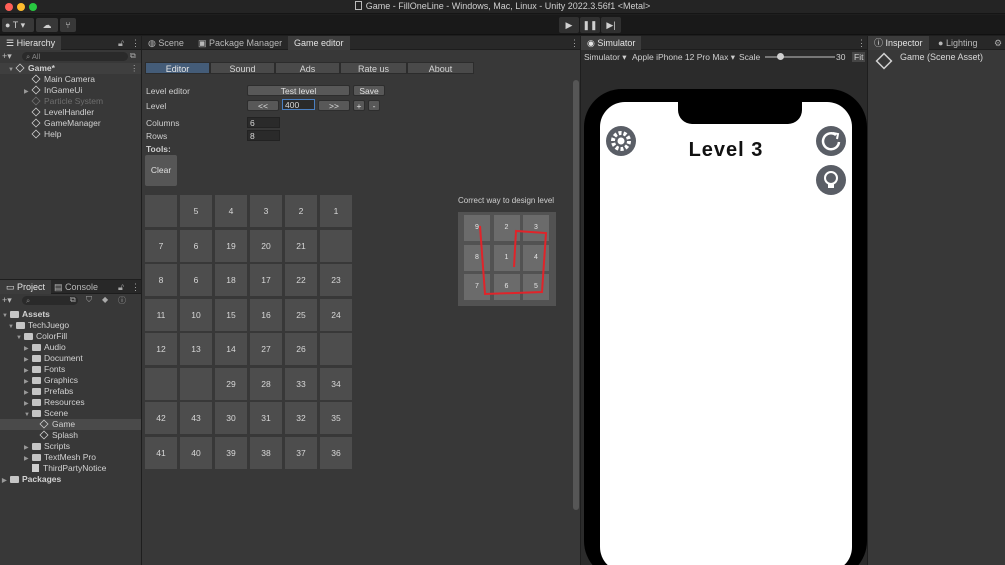  Describe the element at coordinates (196, 349) in the screenshot. I see `grid-cell: 13` at that location.